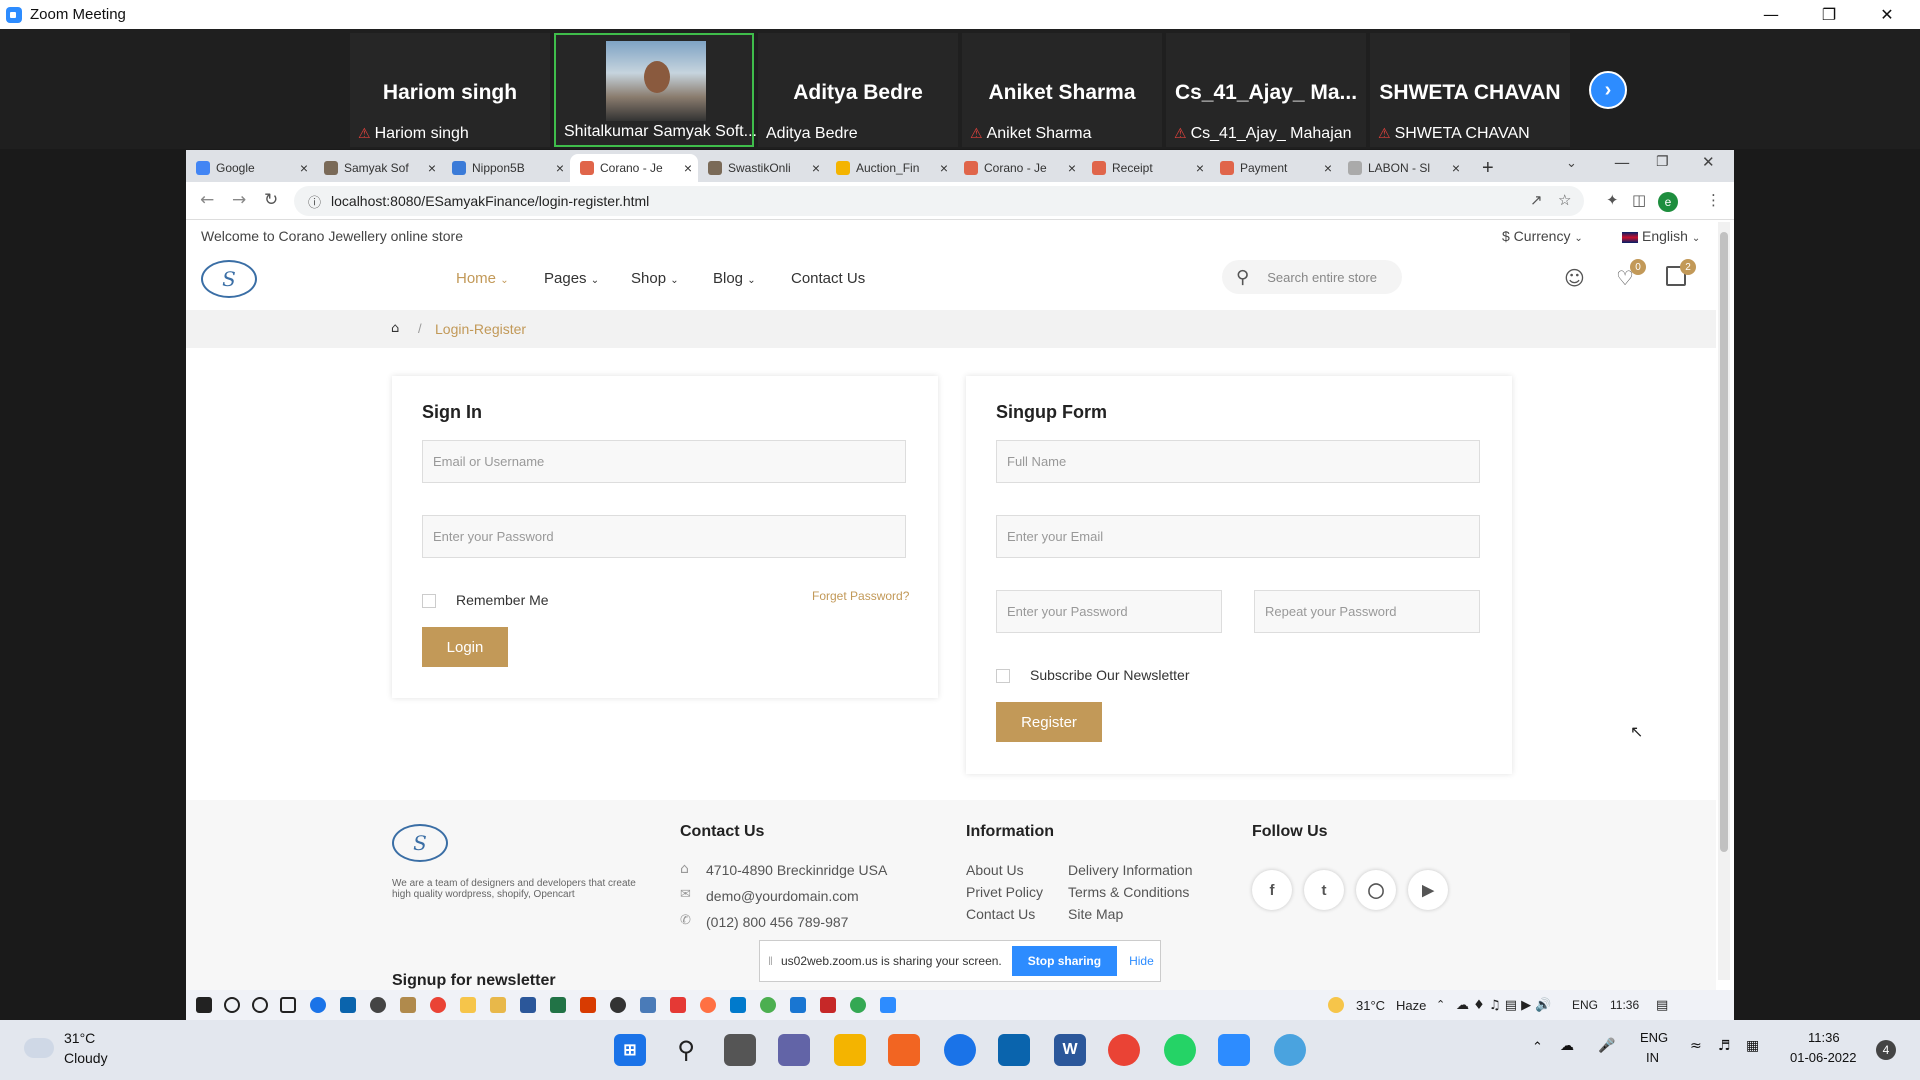  What do you see at coordinates (1274, 168) in the screenshot?
I see `browser-tab: Payment ×` at bounding box center [1274, 168].